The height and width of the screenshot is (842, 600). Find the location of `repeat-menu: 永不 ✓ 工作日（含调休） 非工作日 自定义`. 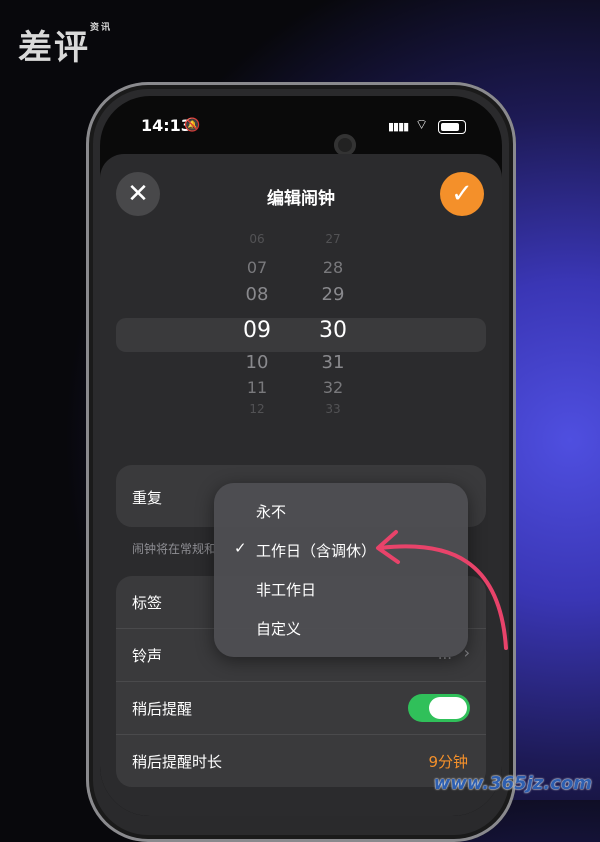

repeat-menu: 永不 ✓ 工作日（含调休） 非工作日 自定义 is located at coordinates (341, 570).